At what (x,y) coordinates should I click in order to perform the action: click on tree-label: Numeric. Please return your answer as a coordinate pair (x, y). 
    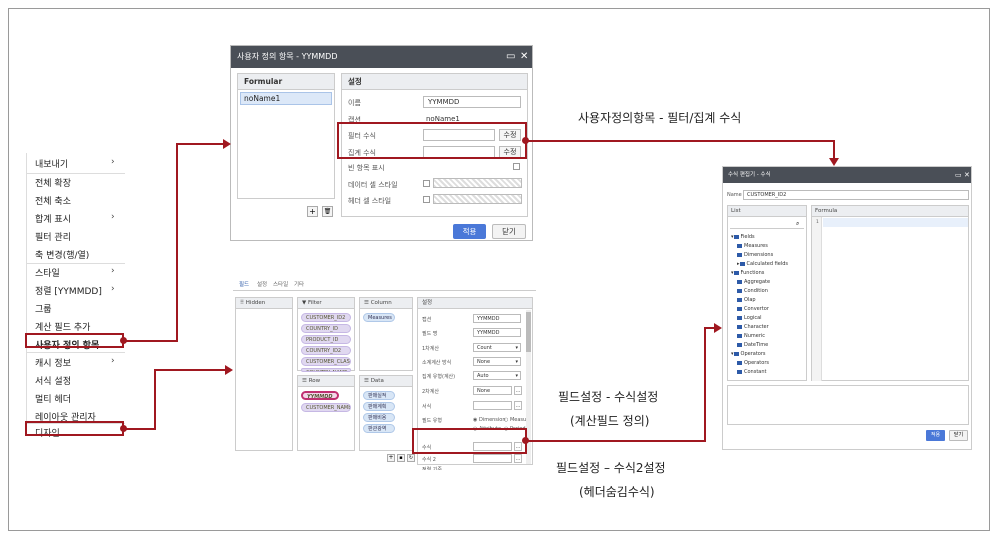
    Looking at the image, I should click on (755, 336).